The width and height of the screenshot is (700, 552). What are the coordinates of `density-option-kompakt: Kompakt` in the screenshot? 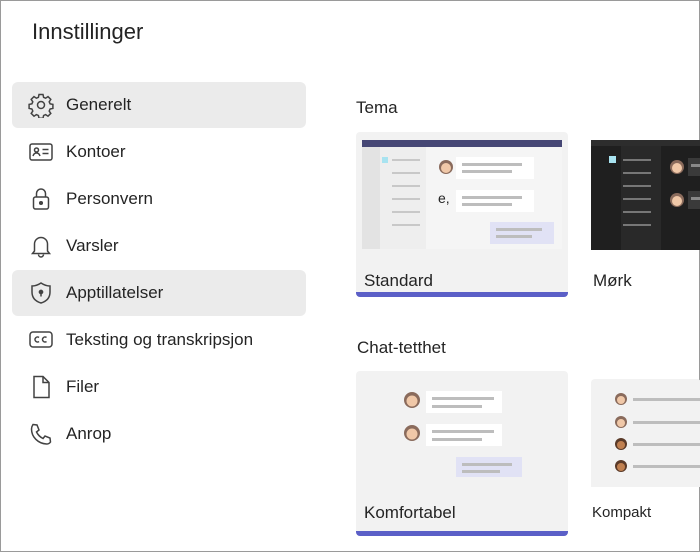 It's located at (645, 454).